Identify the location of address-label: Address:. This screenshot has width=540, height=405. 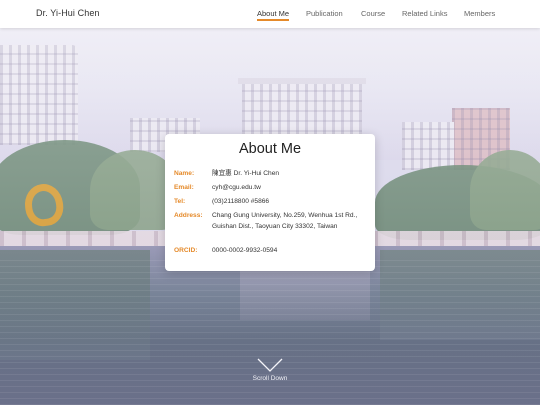
(188, 215).